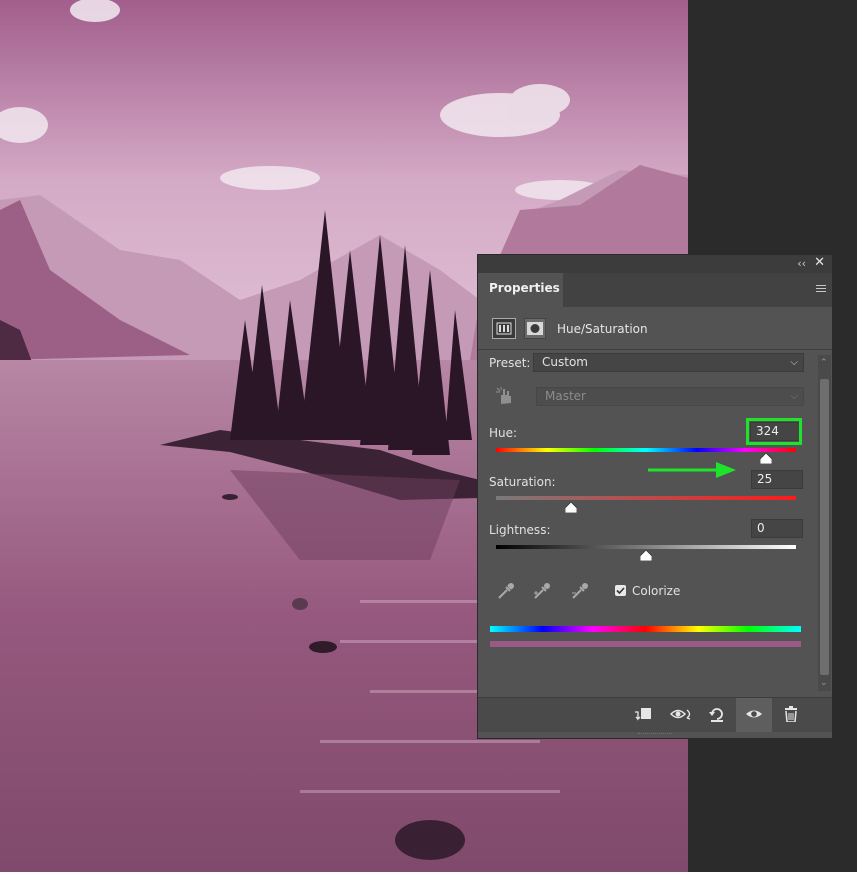 The height and width of the screenshot is (872, 857). Describe the element at coordinates (766, 458) in the screenshot. I see `hue-slider-thumb` at that location.